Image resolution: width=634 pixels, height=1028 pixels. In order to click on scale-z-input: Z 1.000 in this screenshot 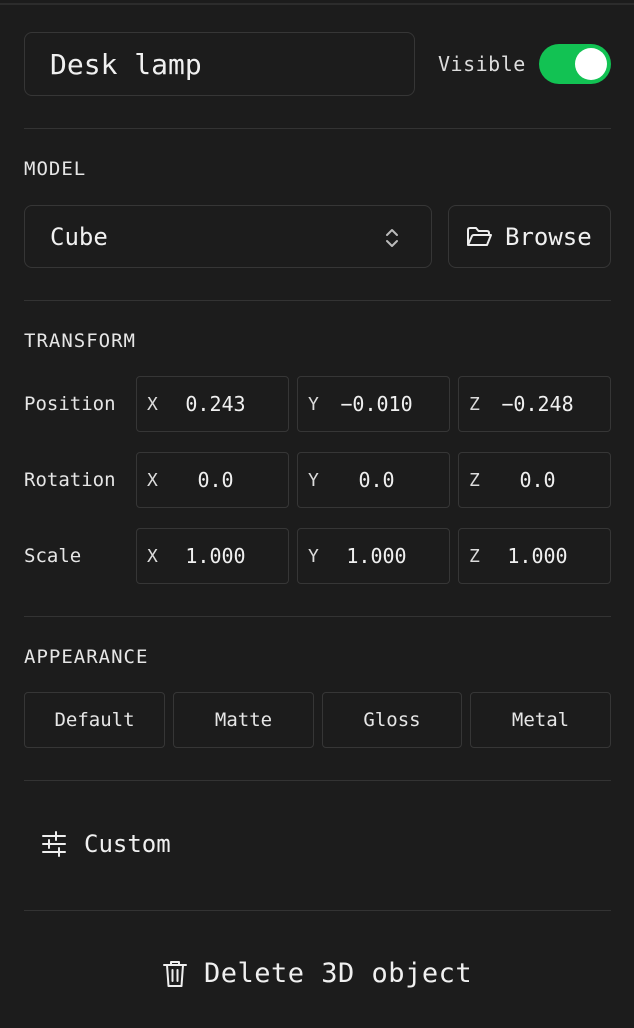, I will do `click(534, 556)`.